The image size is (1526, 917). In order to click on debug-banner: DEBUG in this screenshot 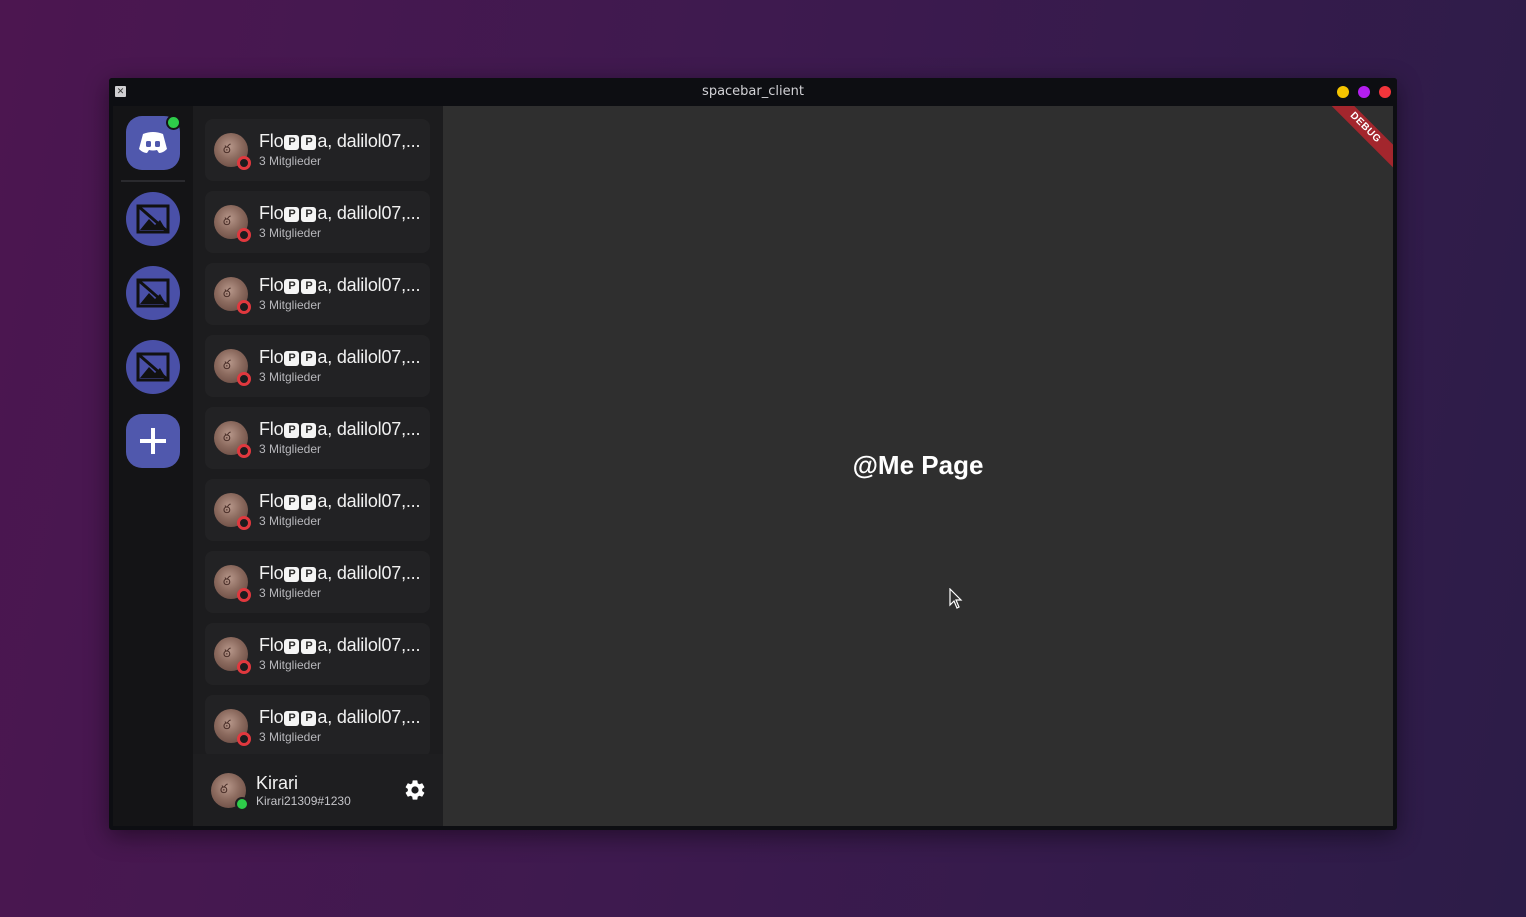, I will do `click(1358, 138)`.